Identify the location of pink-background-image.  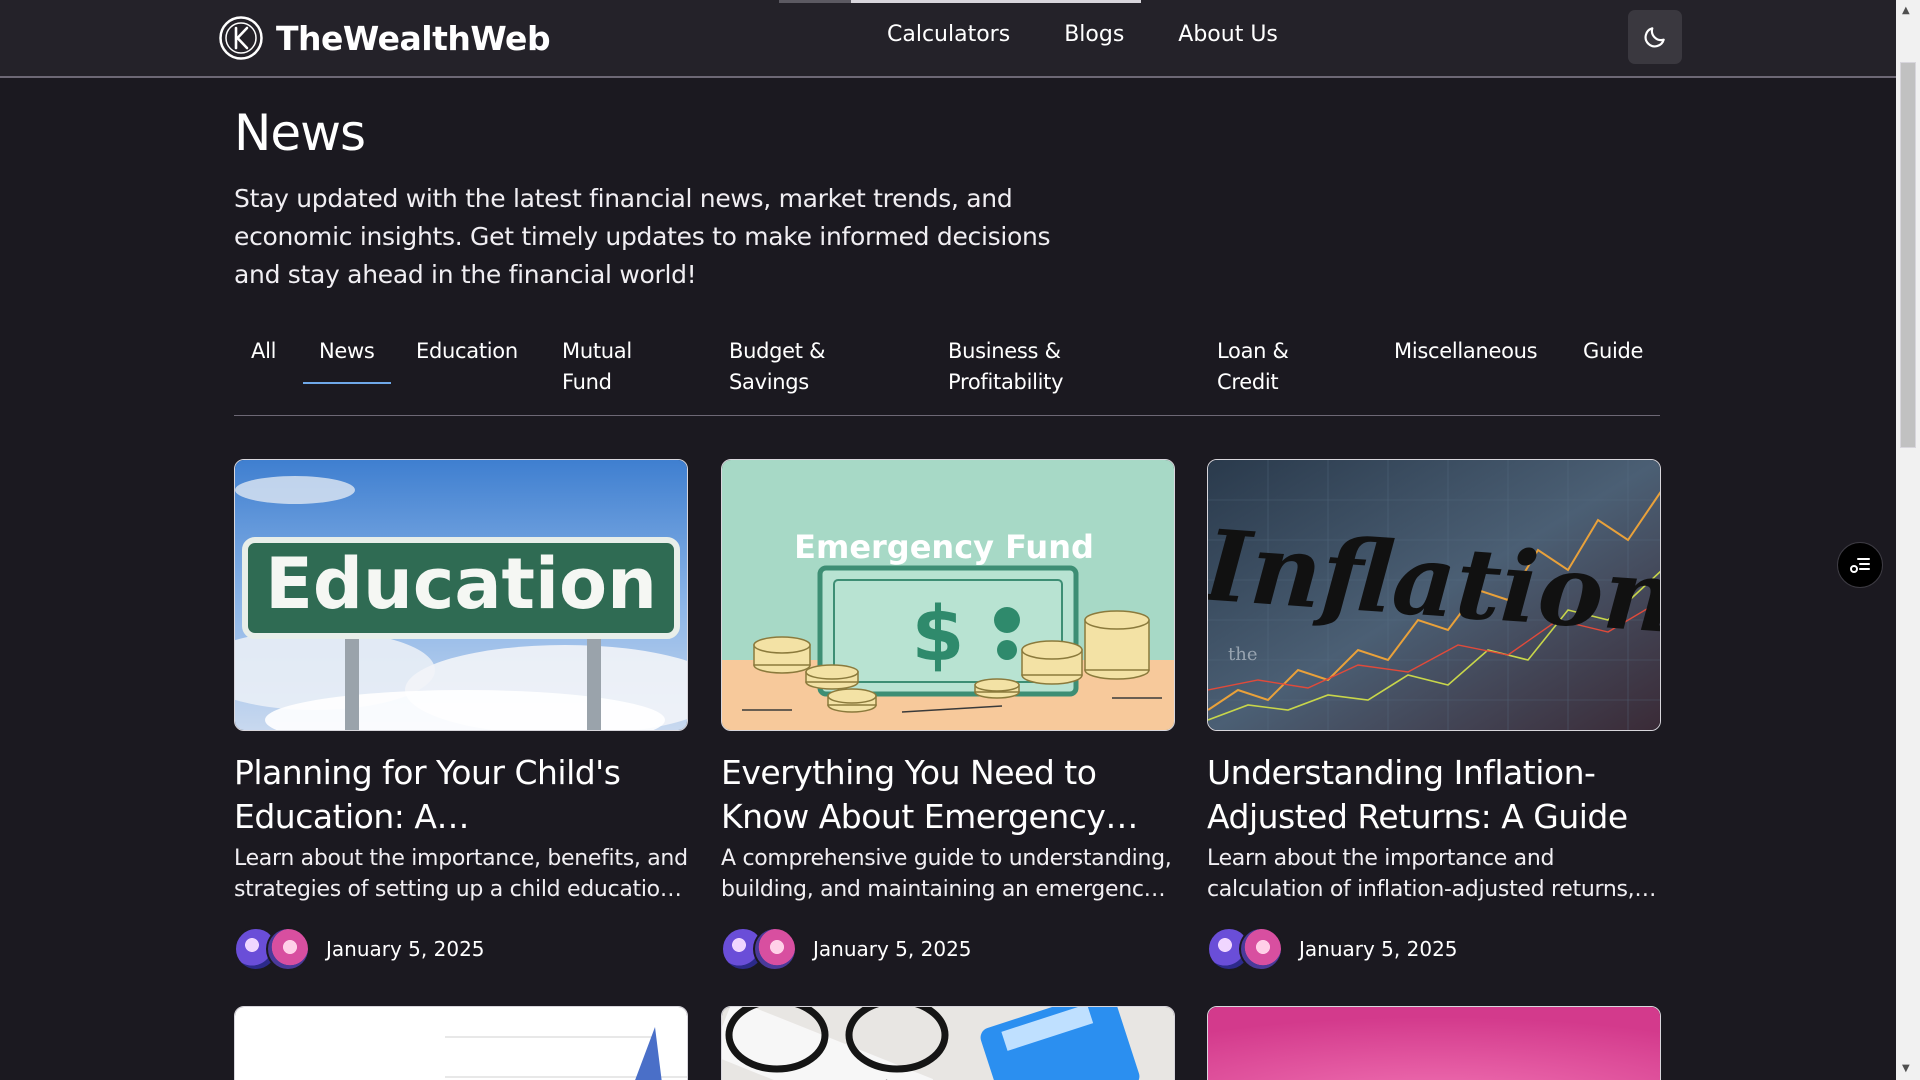
(1434, 1043).